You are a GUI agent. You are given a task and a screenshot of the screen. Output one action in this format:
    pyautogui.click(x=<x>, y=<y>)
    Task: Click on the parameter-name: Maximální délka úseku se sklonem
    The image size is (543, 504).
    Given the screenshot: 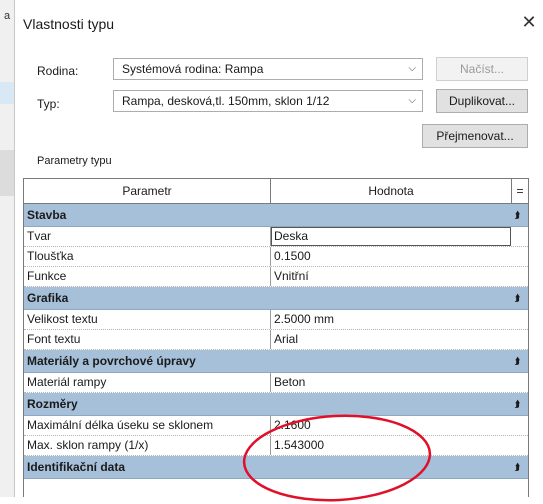 What is the action you would take?
    pyautogui.click(x=147, y=425)
    